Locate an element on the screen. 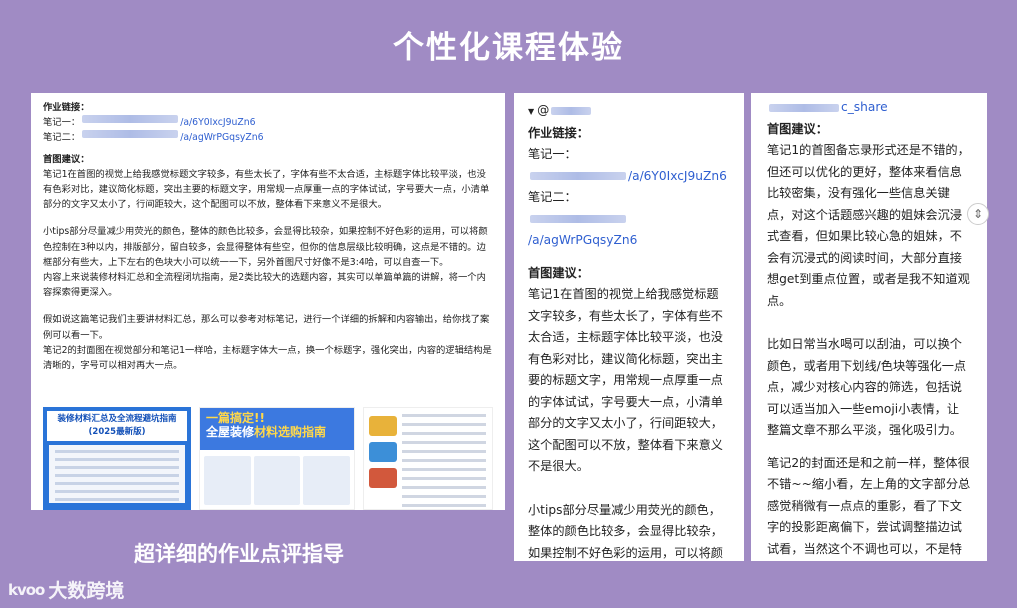  mention-row: ▼ @ is located at coordinates (629, 111).